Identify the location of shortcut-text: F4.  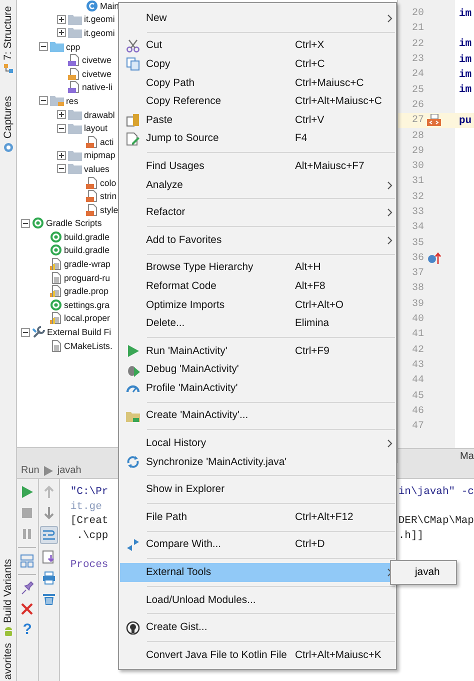
(301, 138).